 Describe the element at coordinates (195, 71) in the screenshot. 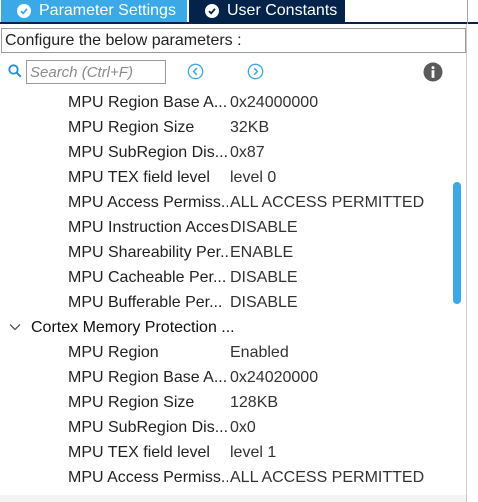

I see `circle-chevron-left-icon` at that location.